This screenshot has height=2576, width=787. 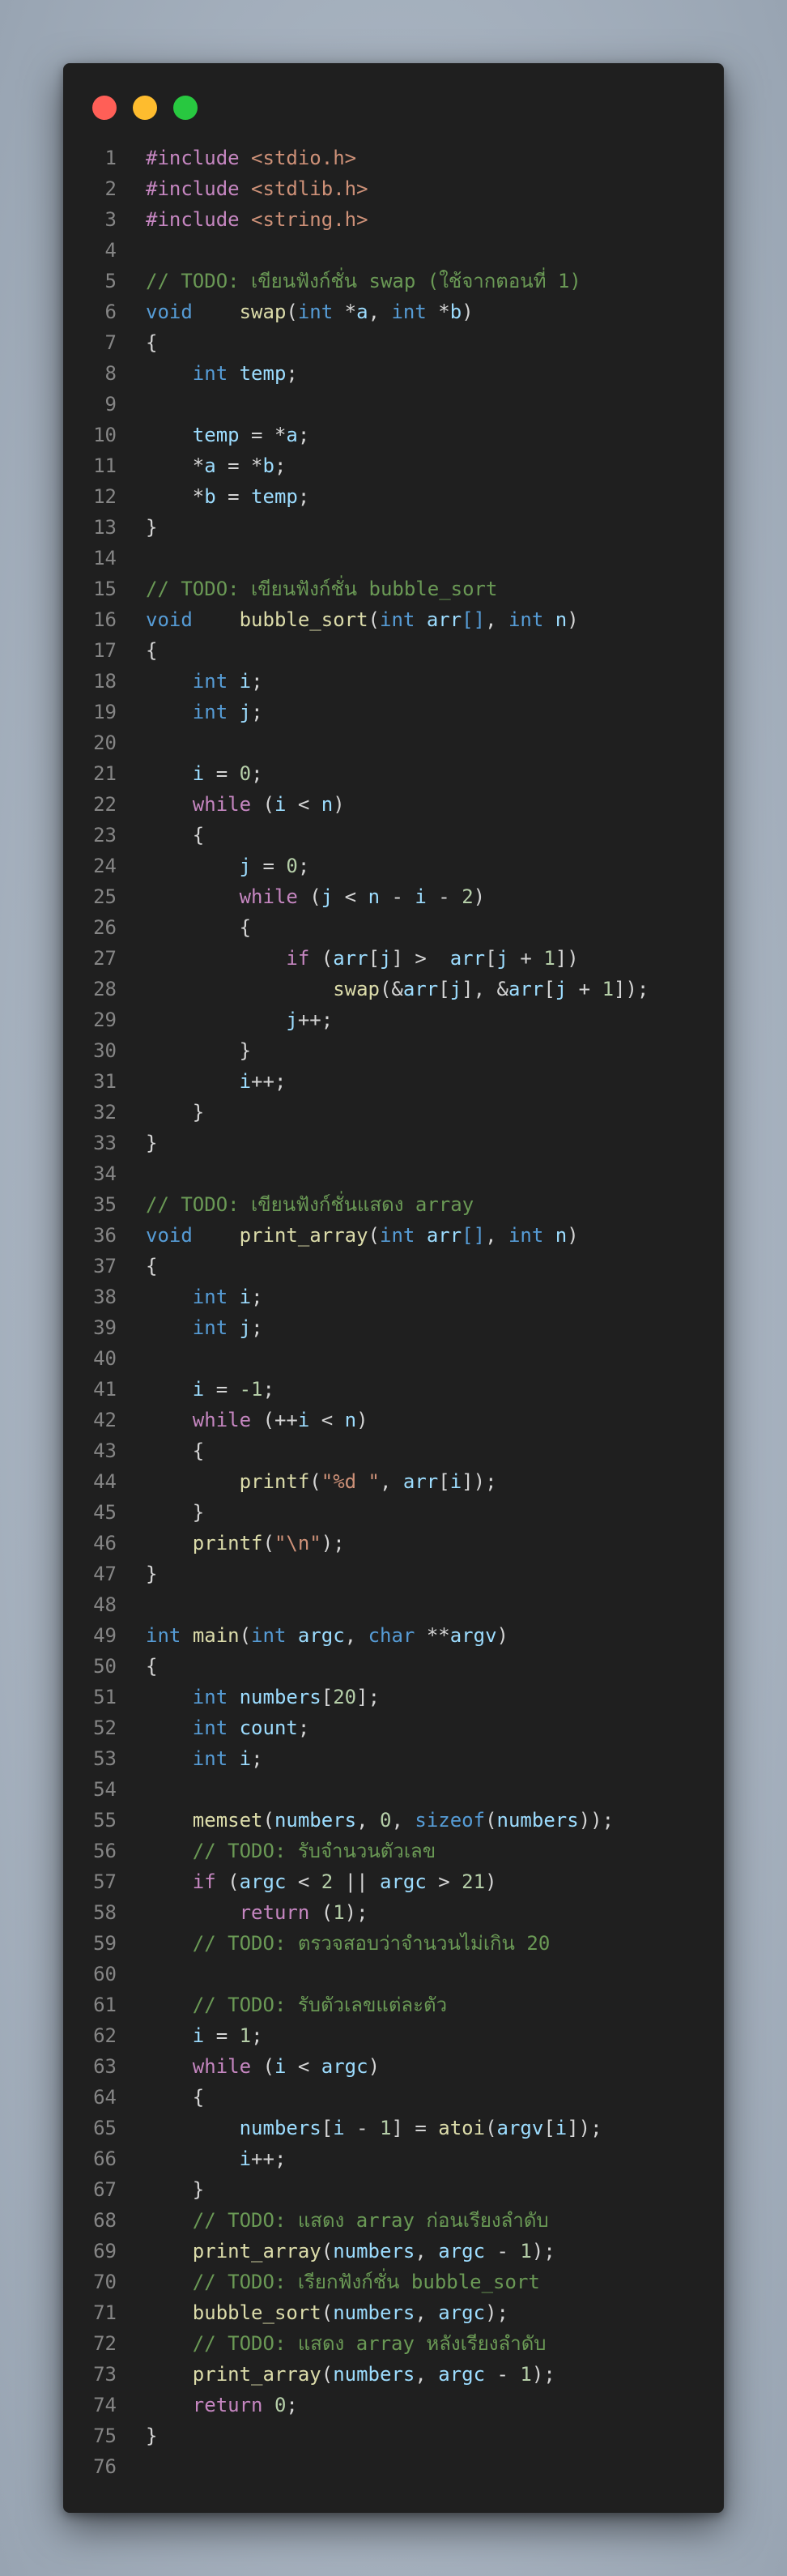 What do you see at coordinates (393, 773) in the screenshot?
I see `code-line: 21 i = 0;` at bounding box center [393, 773].